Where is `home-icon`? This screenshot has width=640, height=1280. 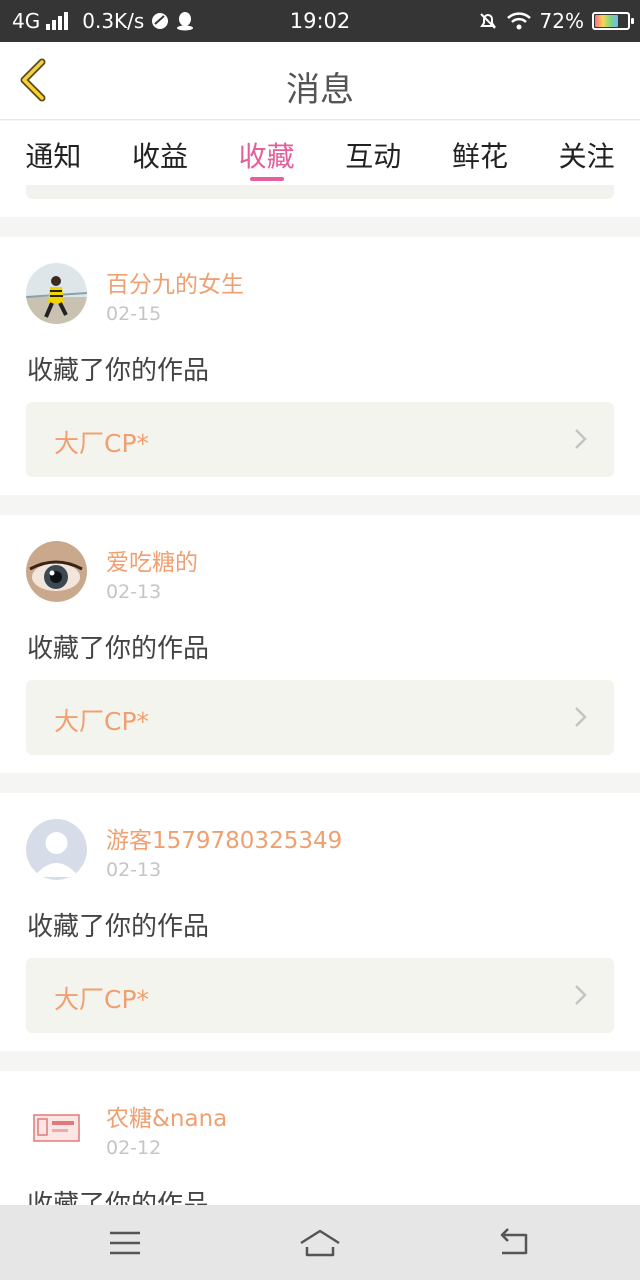 home-icon is located at coordinates (320, 1243).